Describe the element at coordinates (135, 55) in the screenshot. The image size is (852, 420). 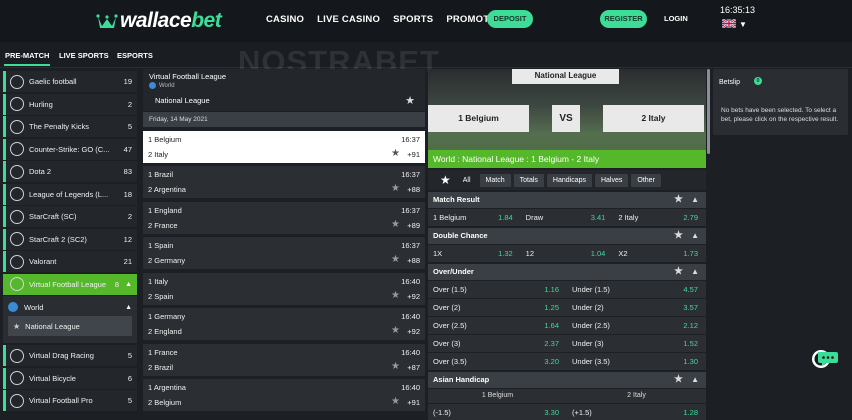
I see `subnav-esports: ESPORTS` at that location.